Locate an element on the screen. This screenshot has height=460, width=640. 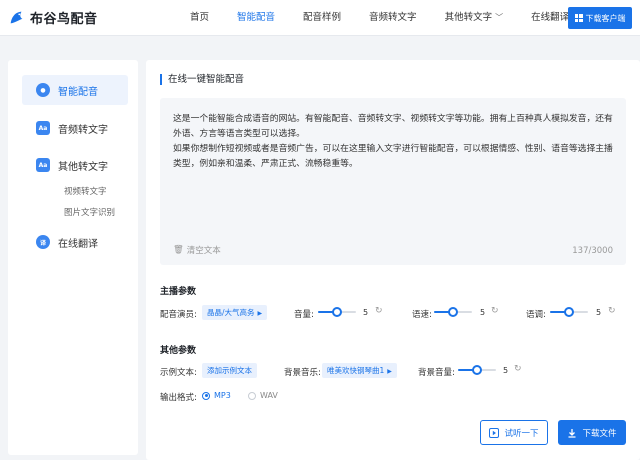
sidebar-item-online-translate: 译 在线翻译 is located at coordinates (75, 242).